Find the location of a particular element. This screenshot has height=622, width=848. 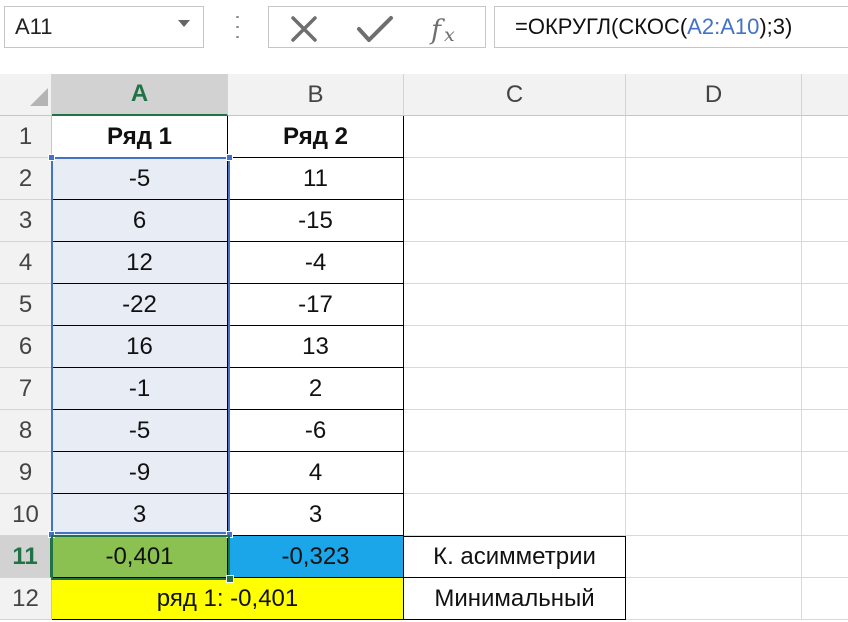

cell-value: 3 is located at coordinates (315, 514).